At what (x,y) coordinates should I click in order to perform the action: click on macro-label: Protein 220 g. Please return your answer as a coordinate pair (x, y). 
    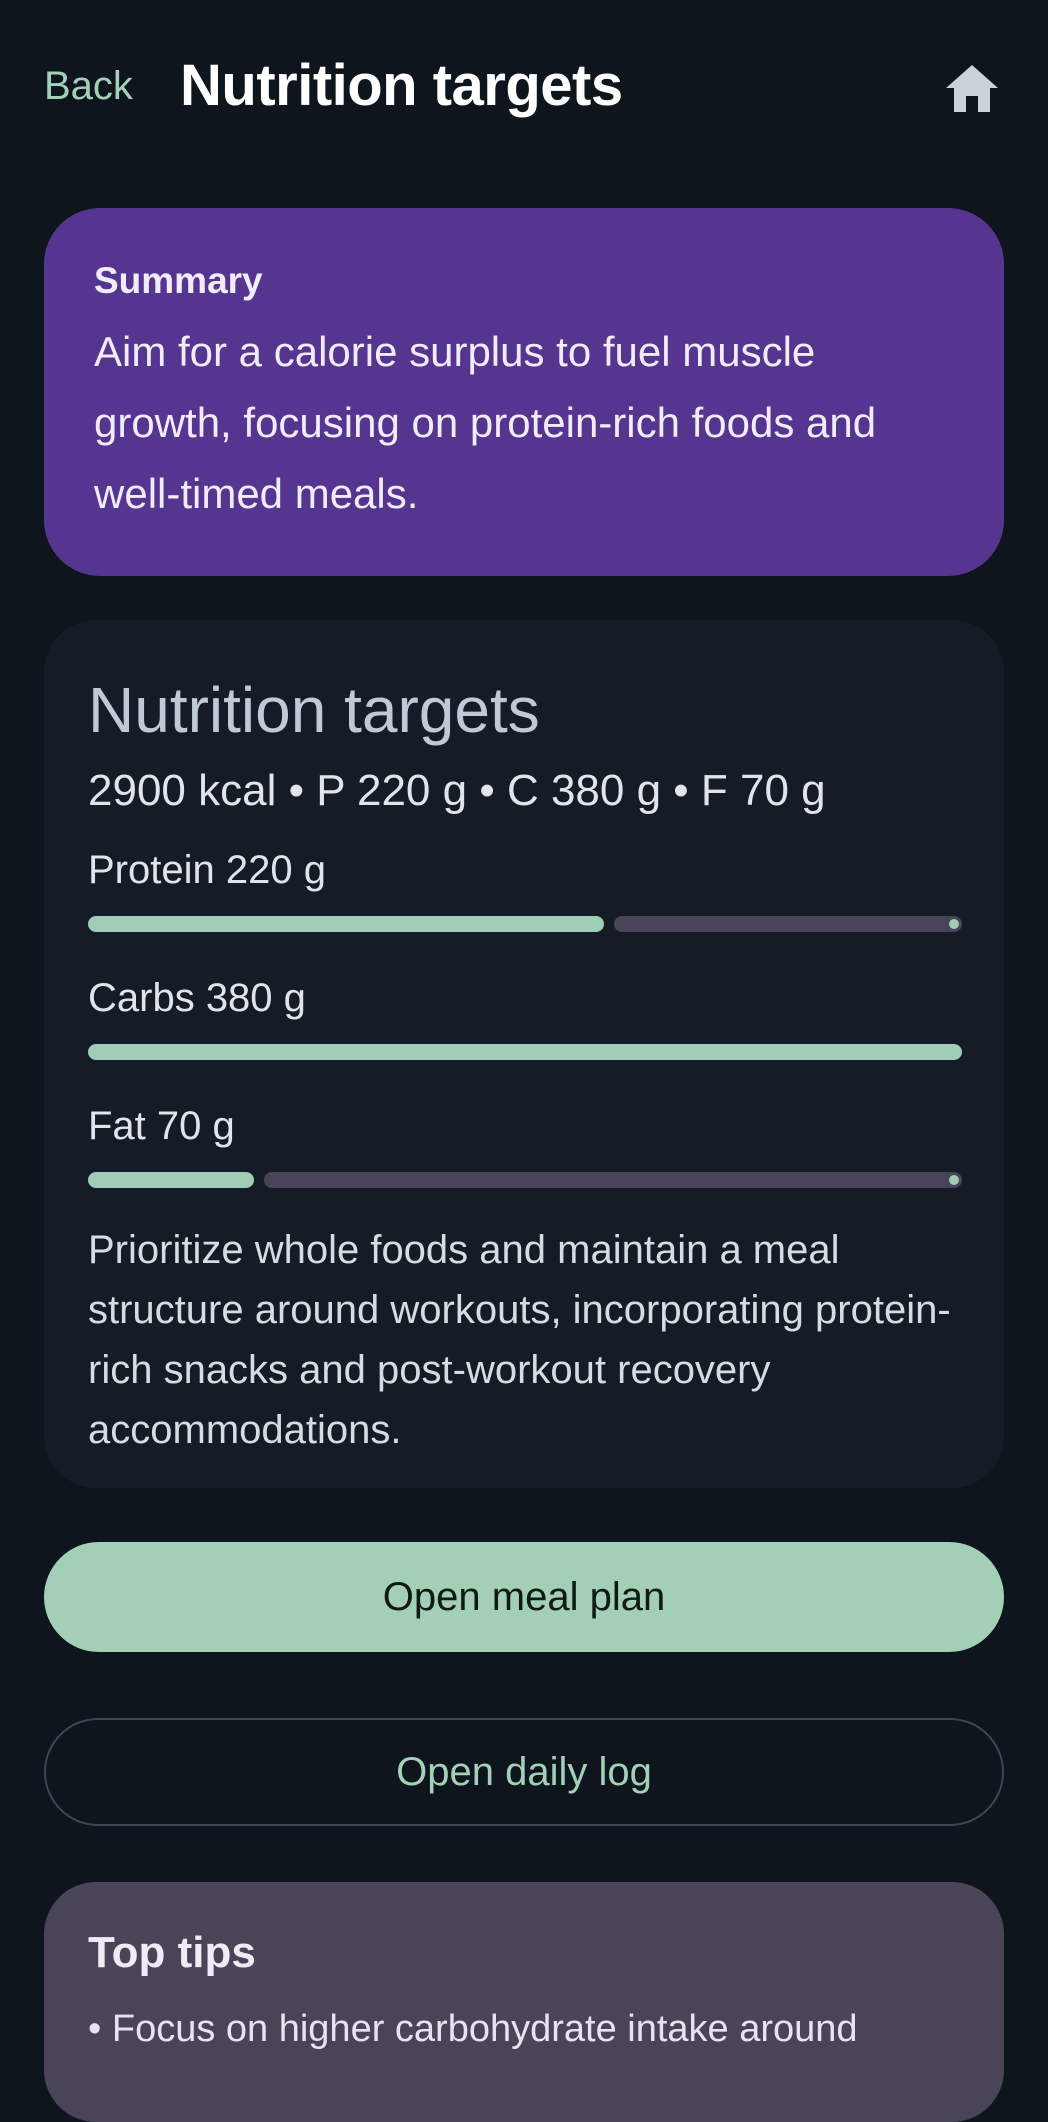
    Looking at the image, I should click on (207, 870).